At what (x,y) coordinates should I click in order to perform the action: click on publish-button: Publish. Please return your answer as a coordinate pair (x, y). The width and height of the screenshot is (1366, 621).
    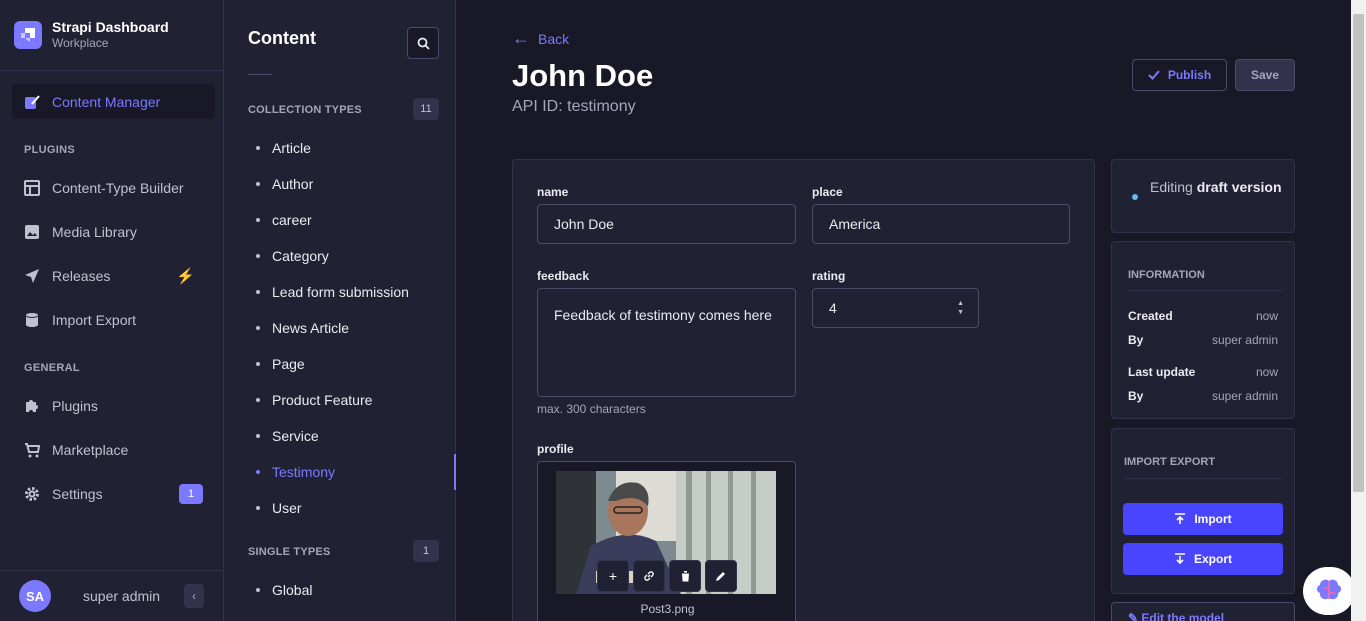
    Looking at the image, I should click on (1179, 75).